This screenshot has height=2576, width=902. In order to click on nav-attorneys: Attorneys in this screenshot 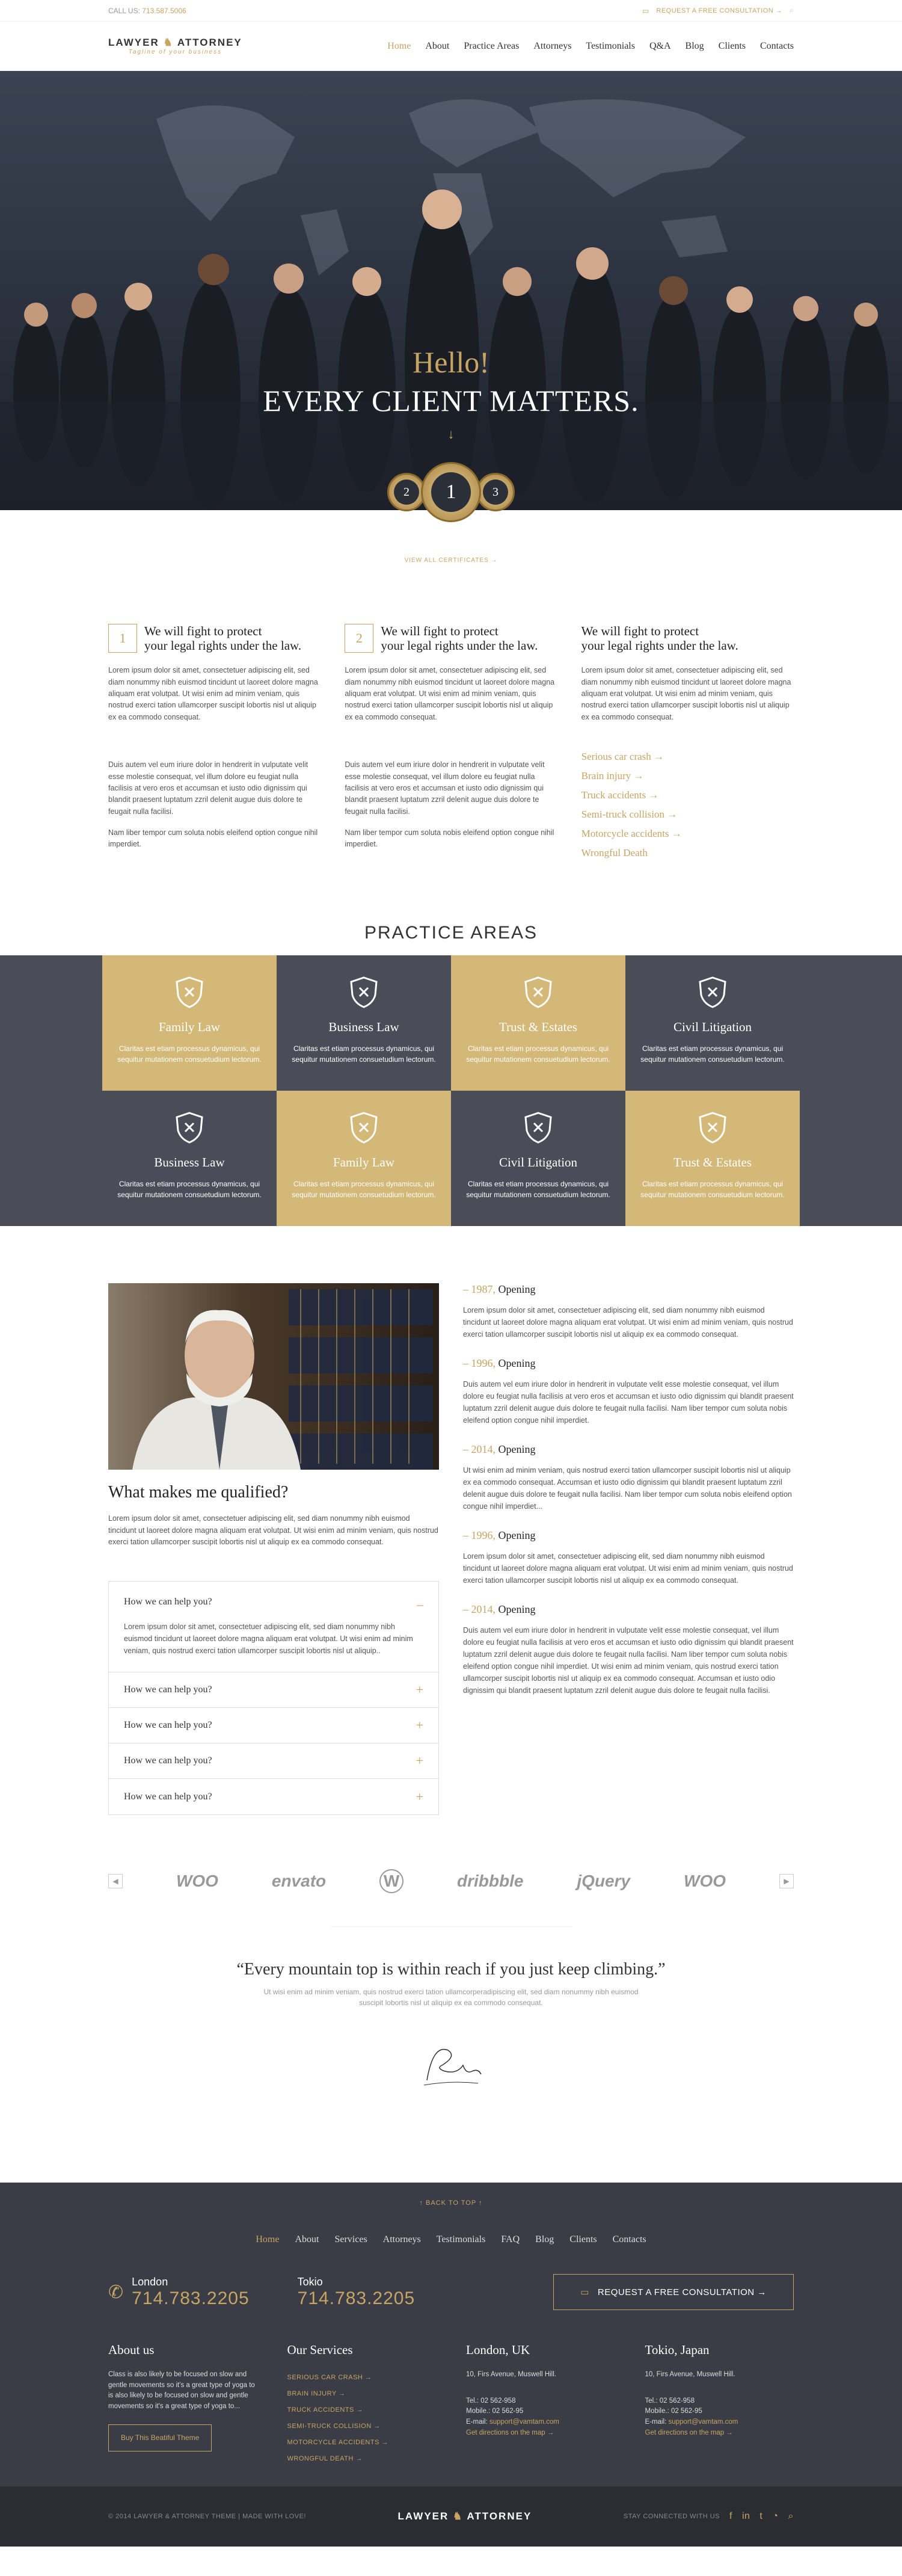, I will do `click(552, 46)`.